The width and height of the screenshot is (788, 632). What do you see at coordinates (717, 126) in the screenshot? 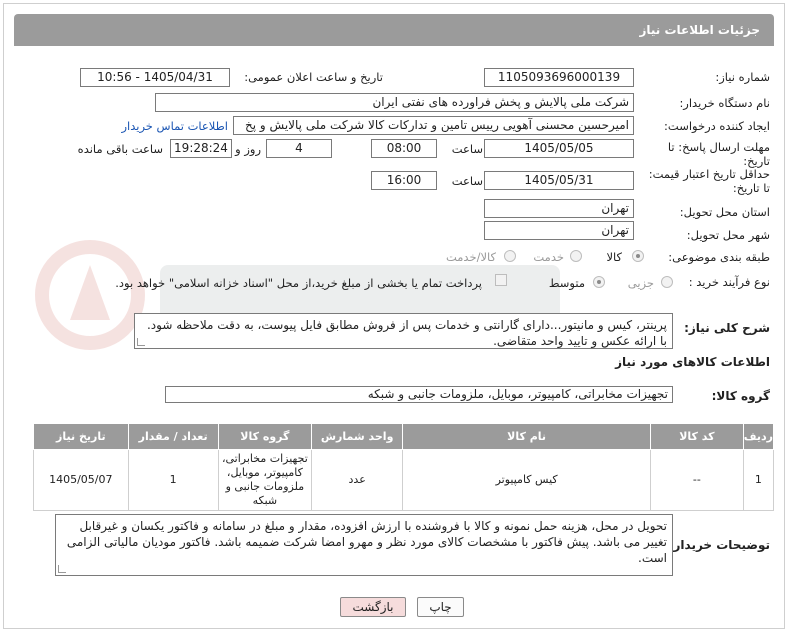
I see `request-creator-label: ایجاد کننده درخواست:` at bounding box center [717, 126].